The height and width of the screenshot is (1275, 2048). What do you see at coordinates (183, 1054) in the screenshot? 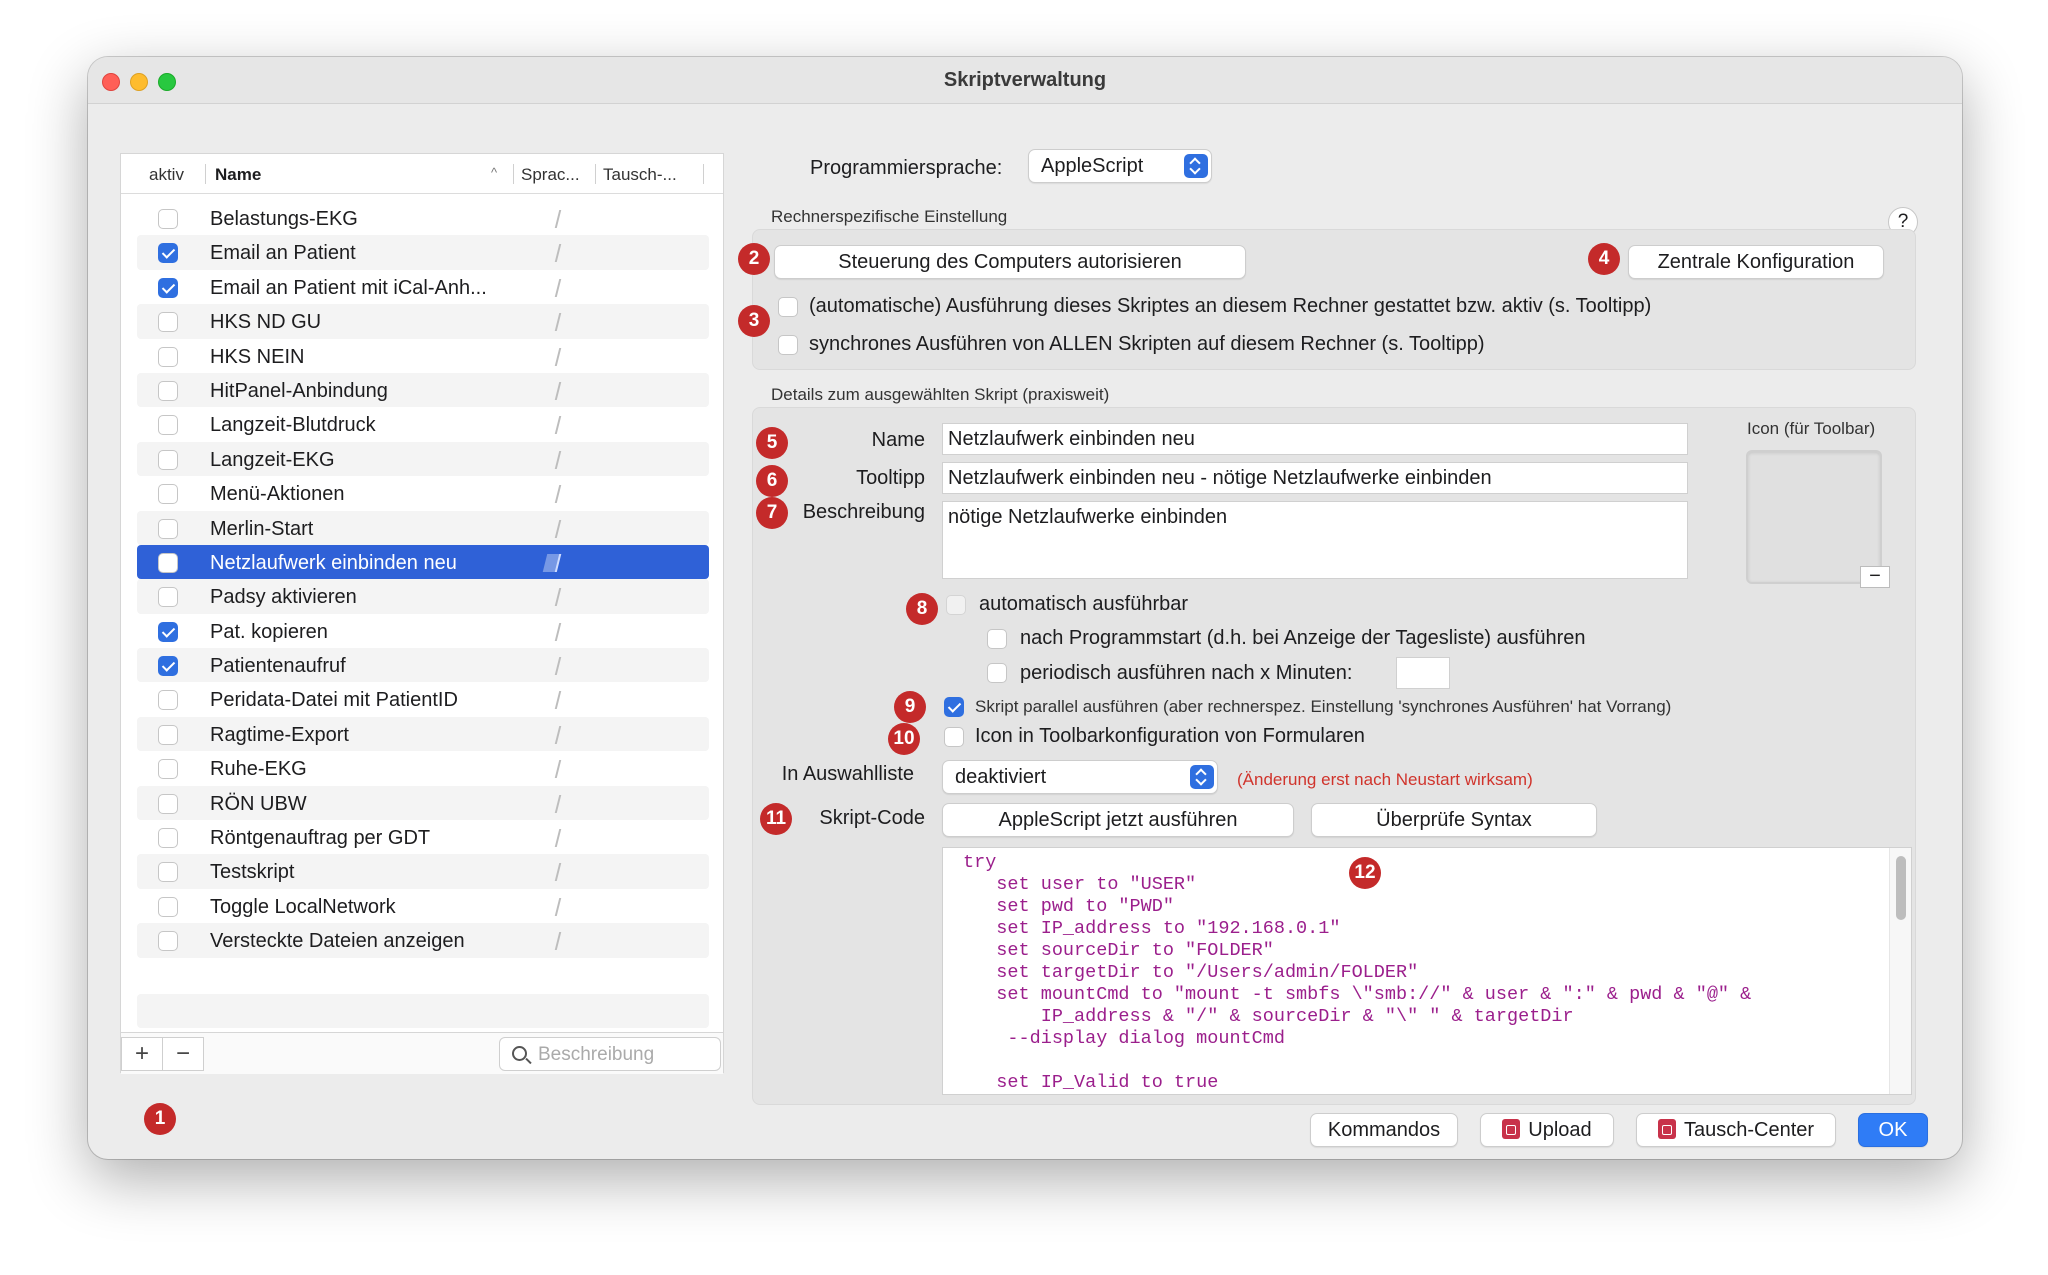
I see `remove-script-button: −` at bounding box center [183, 1054].